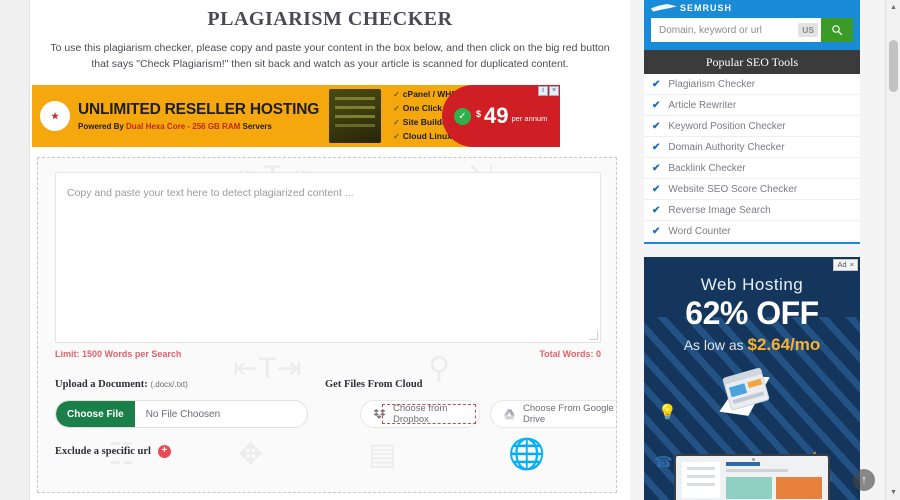 Image resolution: width=900 pixels, height=500 pixels. I want to click on hosting-ad-line3: As low as $2.64/mo, so click(752, 345).